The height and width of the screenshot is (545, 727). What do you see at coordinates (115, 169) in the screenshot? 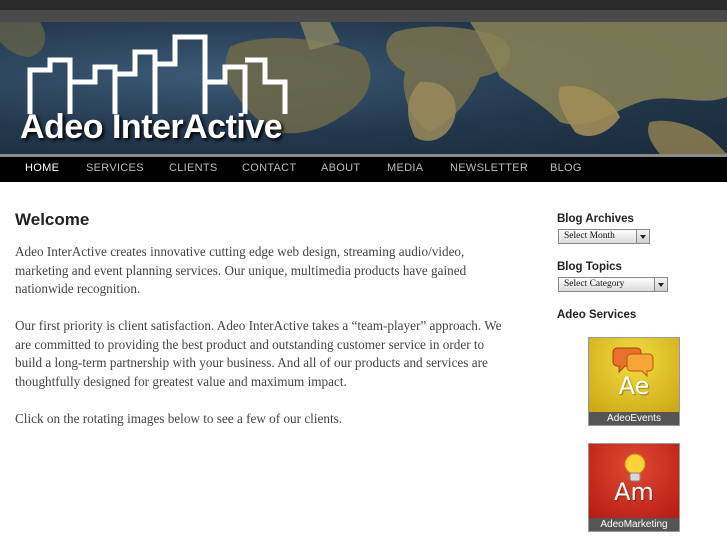
I see `nav-services: SERVICES` at bounding box center [115, 169].